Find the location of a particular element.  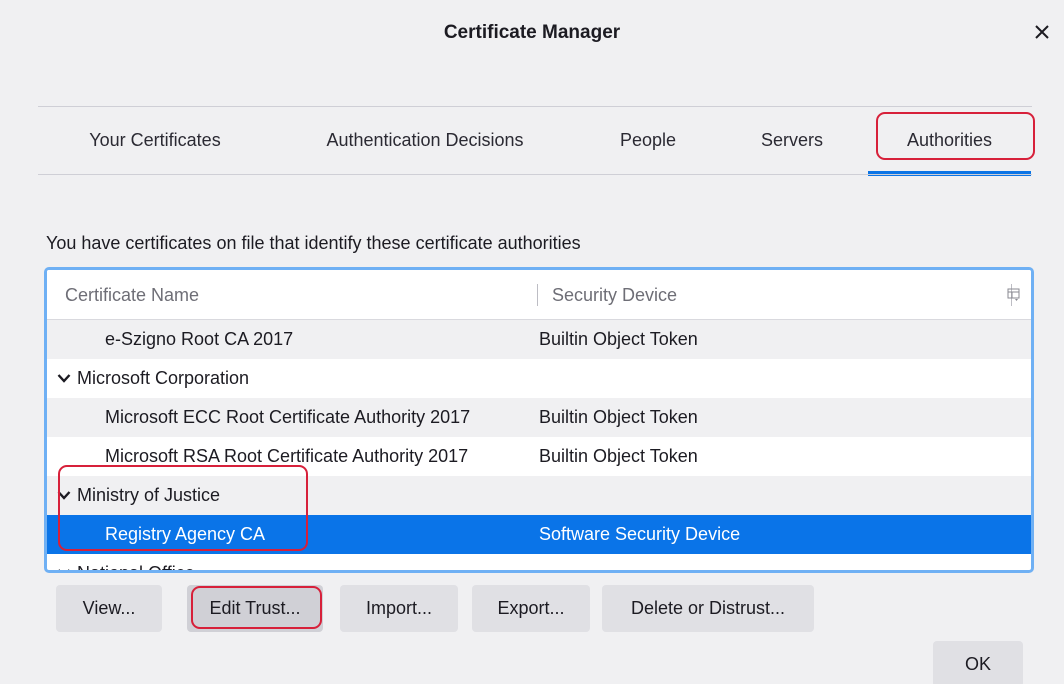

title-bar: Certificate Manager is located at coordinates (532, 34).